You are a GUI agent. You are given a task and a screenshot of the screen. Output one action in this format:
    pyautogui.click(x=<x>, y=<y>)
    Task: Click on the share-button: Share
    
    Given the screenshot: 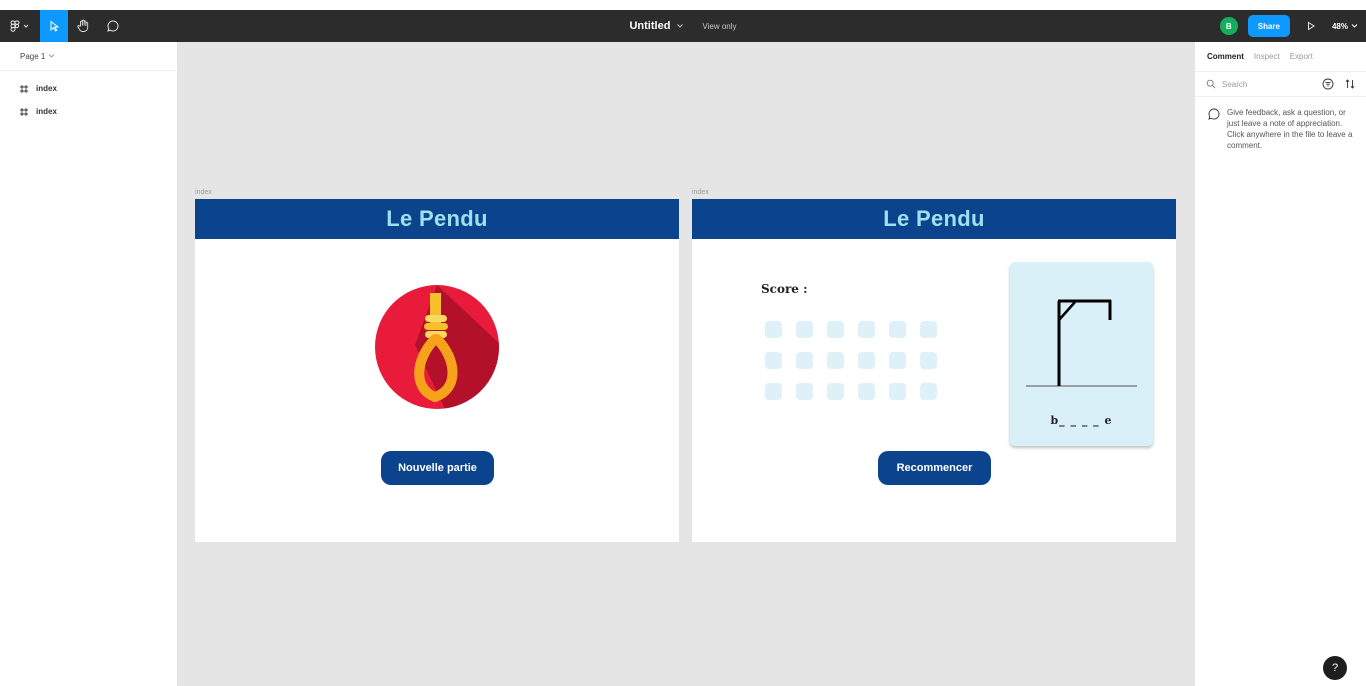 What is the action you would take?
    pyautogui.click(x=1268, y=26)
    